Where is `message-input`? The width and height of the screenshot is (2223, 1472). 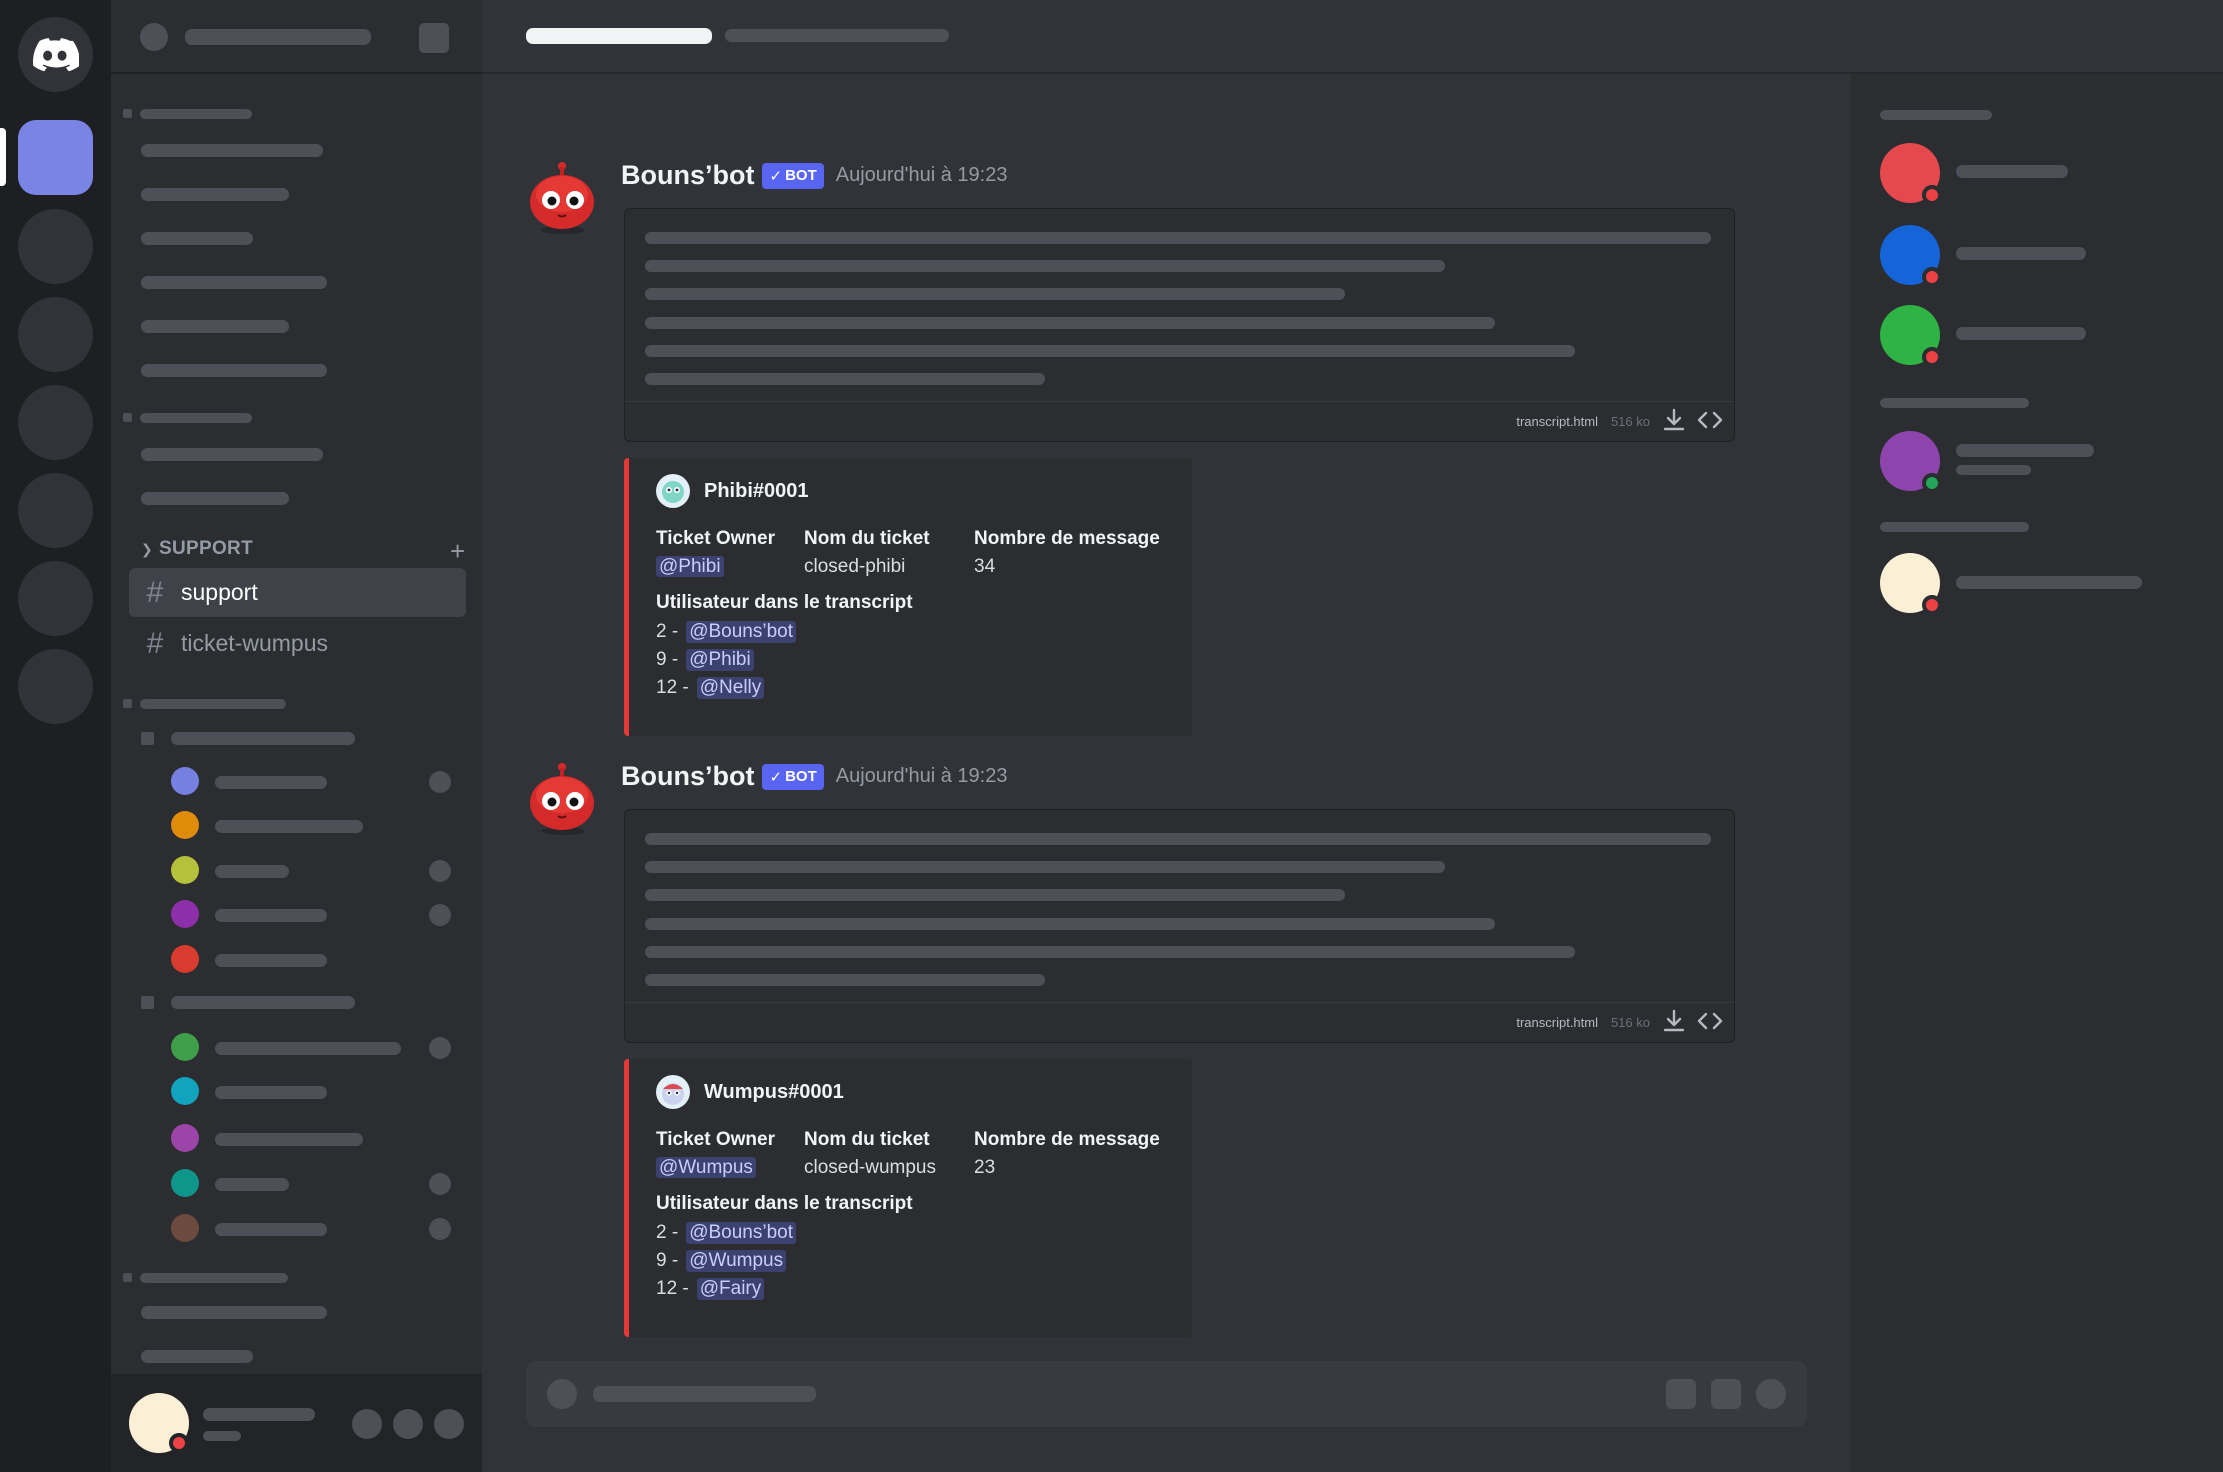
message-input is located at coordinates (1166, 1394).